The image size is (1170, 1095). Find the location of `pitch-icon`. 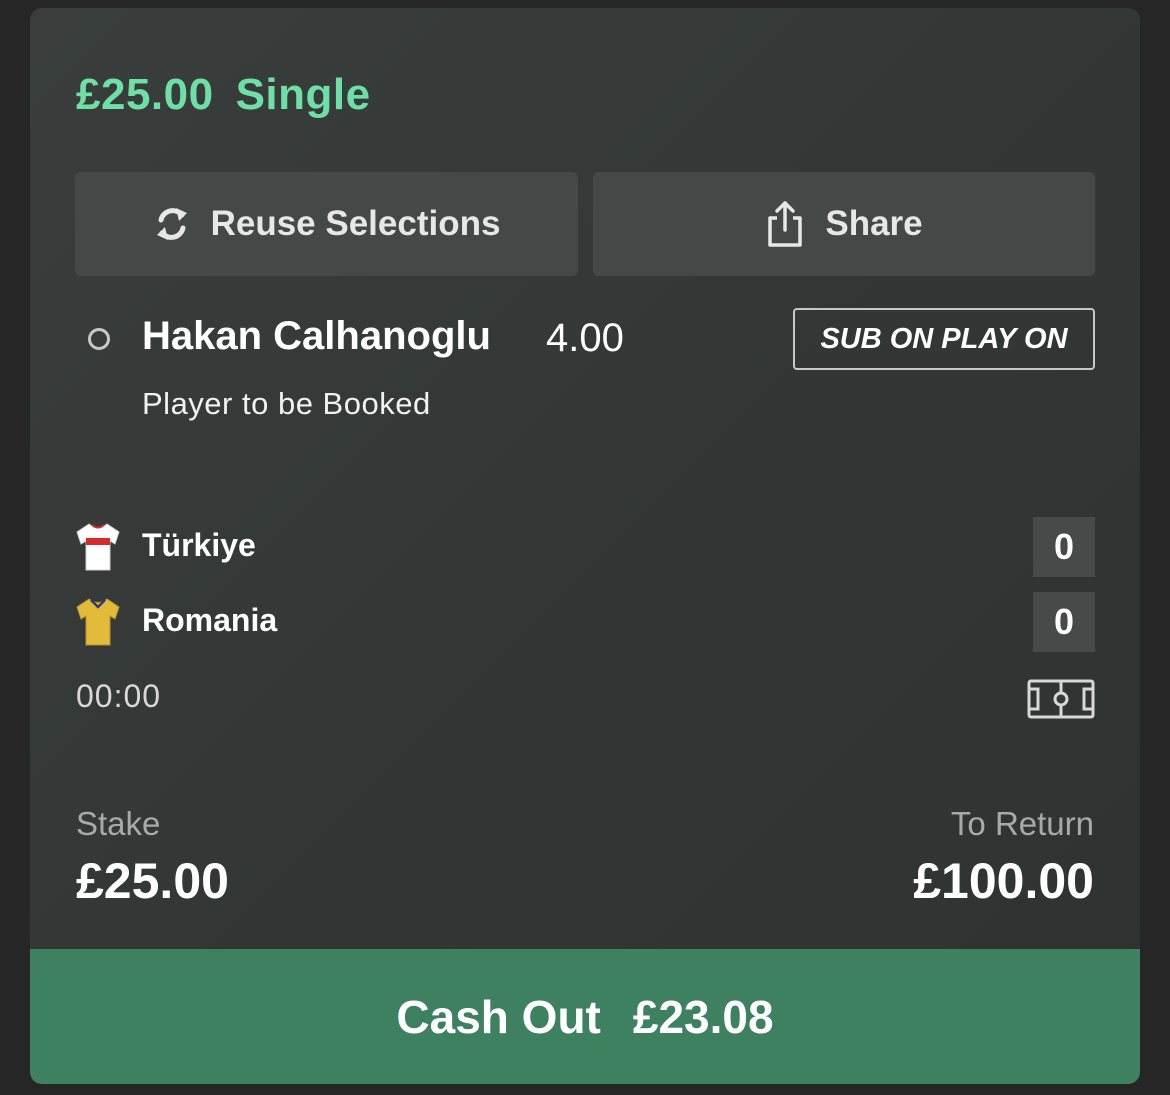

pitch-icon is located at coordinates (1061, 701).